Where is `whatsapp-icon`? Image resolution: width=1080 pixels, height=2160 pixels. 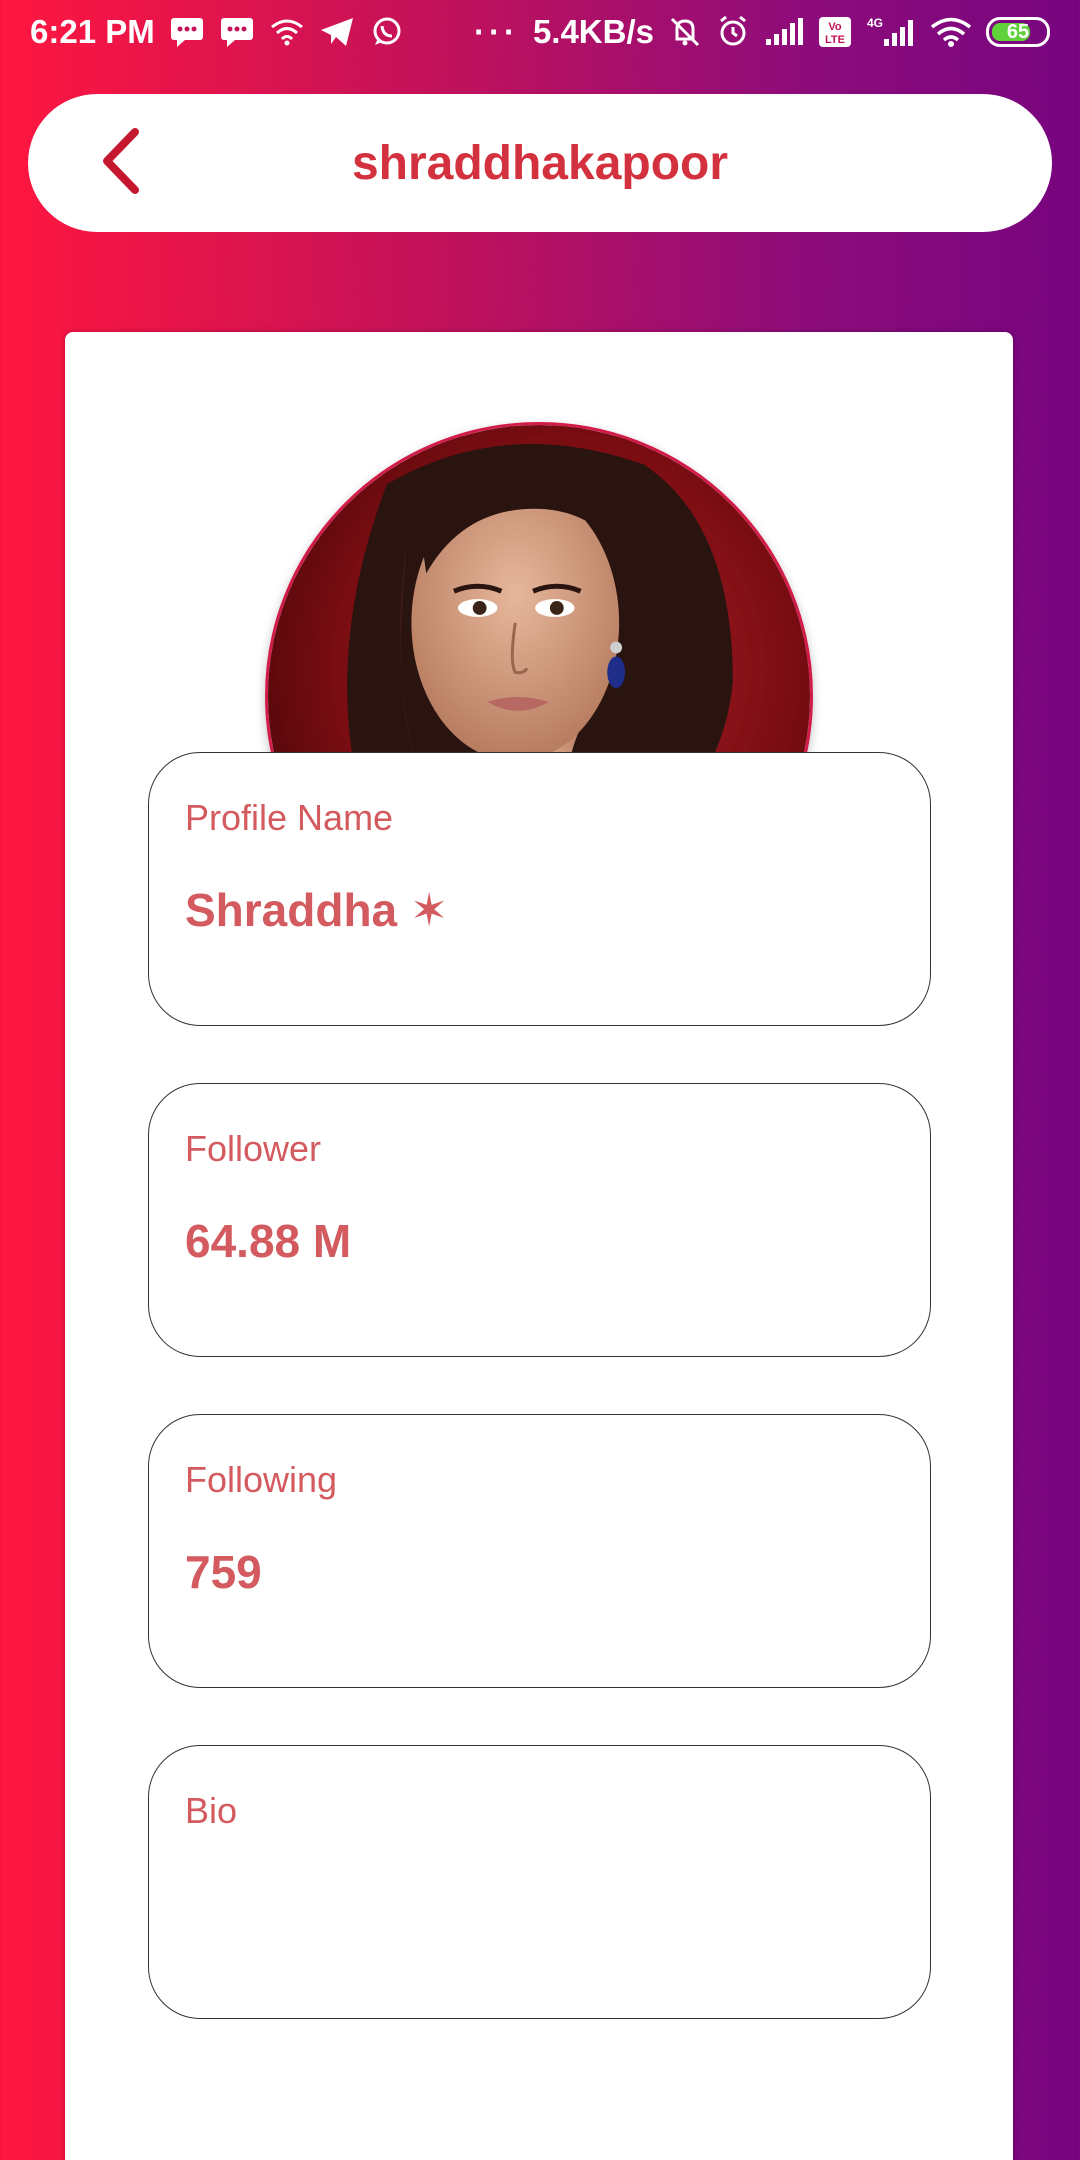 whatsapp-icon is located at coordinates (387, 32).